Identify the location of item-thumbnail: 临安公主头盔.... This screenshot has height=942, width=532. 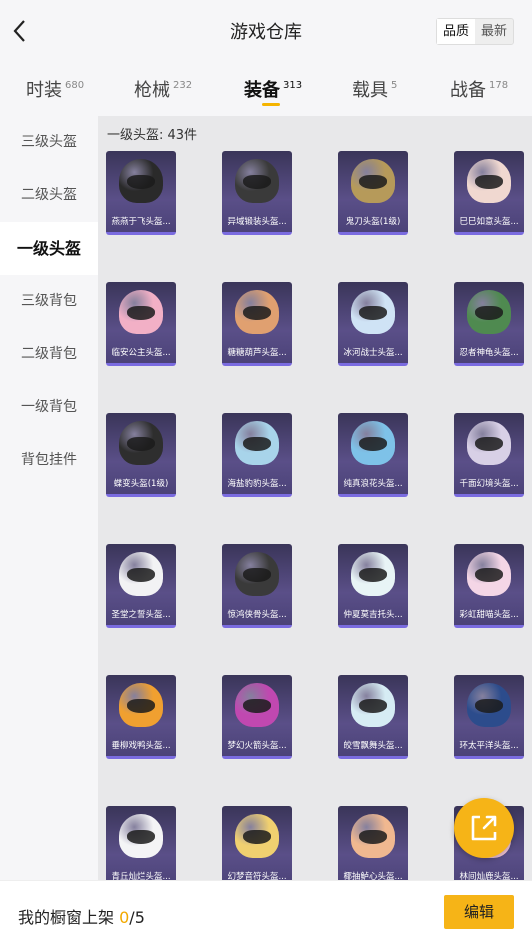
(141, 324).